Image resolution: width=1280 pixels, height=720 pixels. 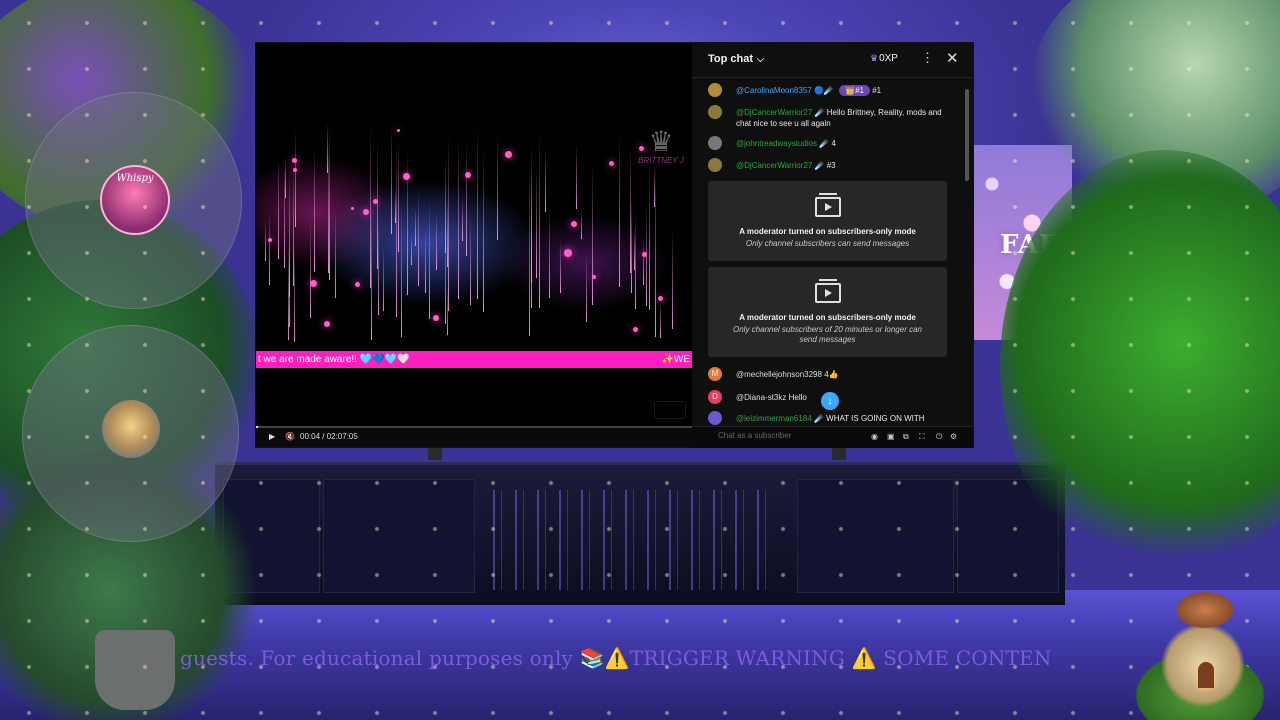 What do you see at coordinates (774, 418) in the screenshot?
I see `message-author: @leizimmerman6184` at bounding box center [774, 418].